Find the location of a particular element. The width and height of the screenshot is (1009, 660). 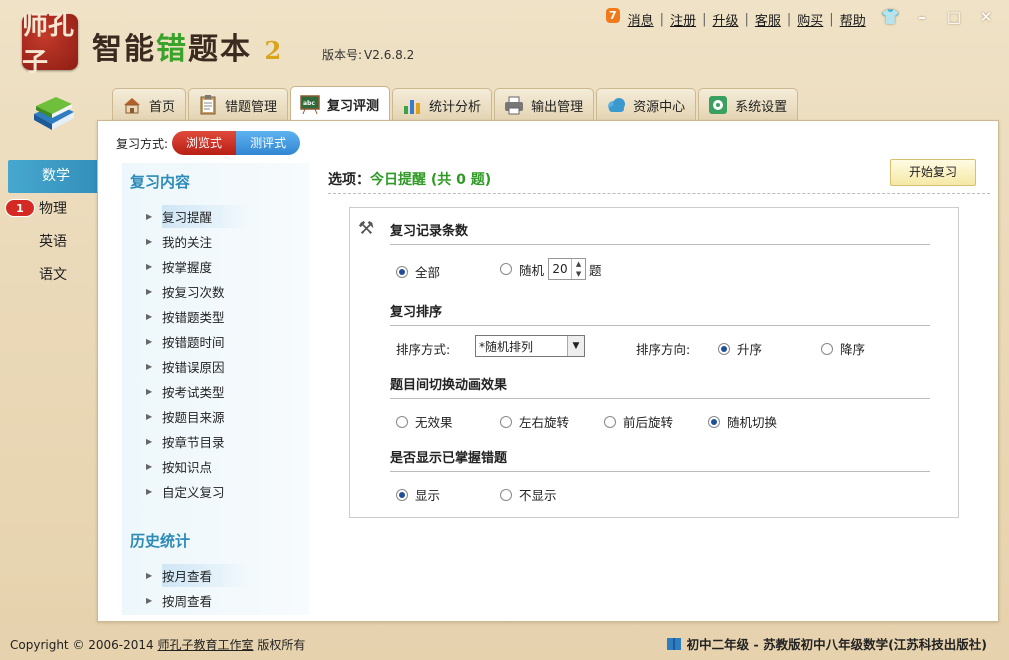

stepper-up-icon: ▲ is located at coordinates (578, 264).